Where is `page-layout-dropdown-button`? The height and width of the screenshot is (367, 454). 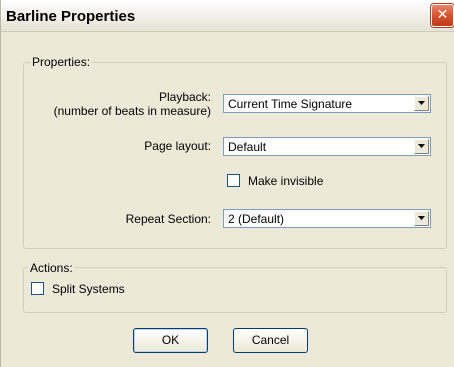 page-layout-dropdown-button is located at coordinates (421, 146).